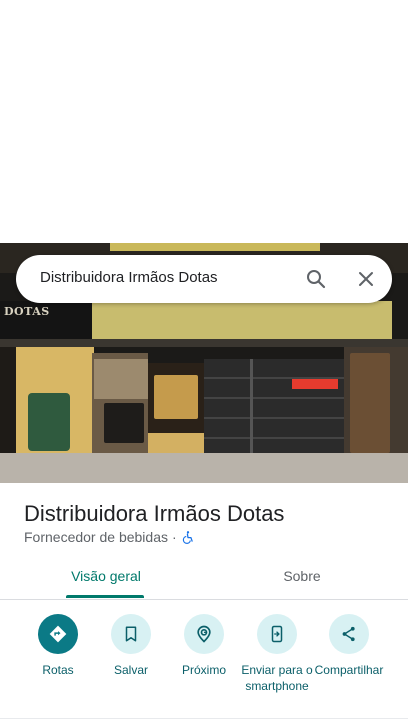  I want to click on photo-banner-art, so click(176, 397).